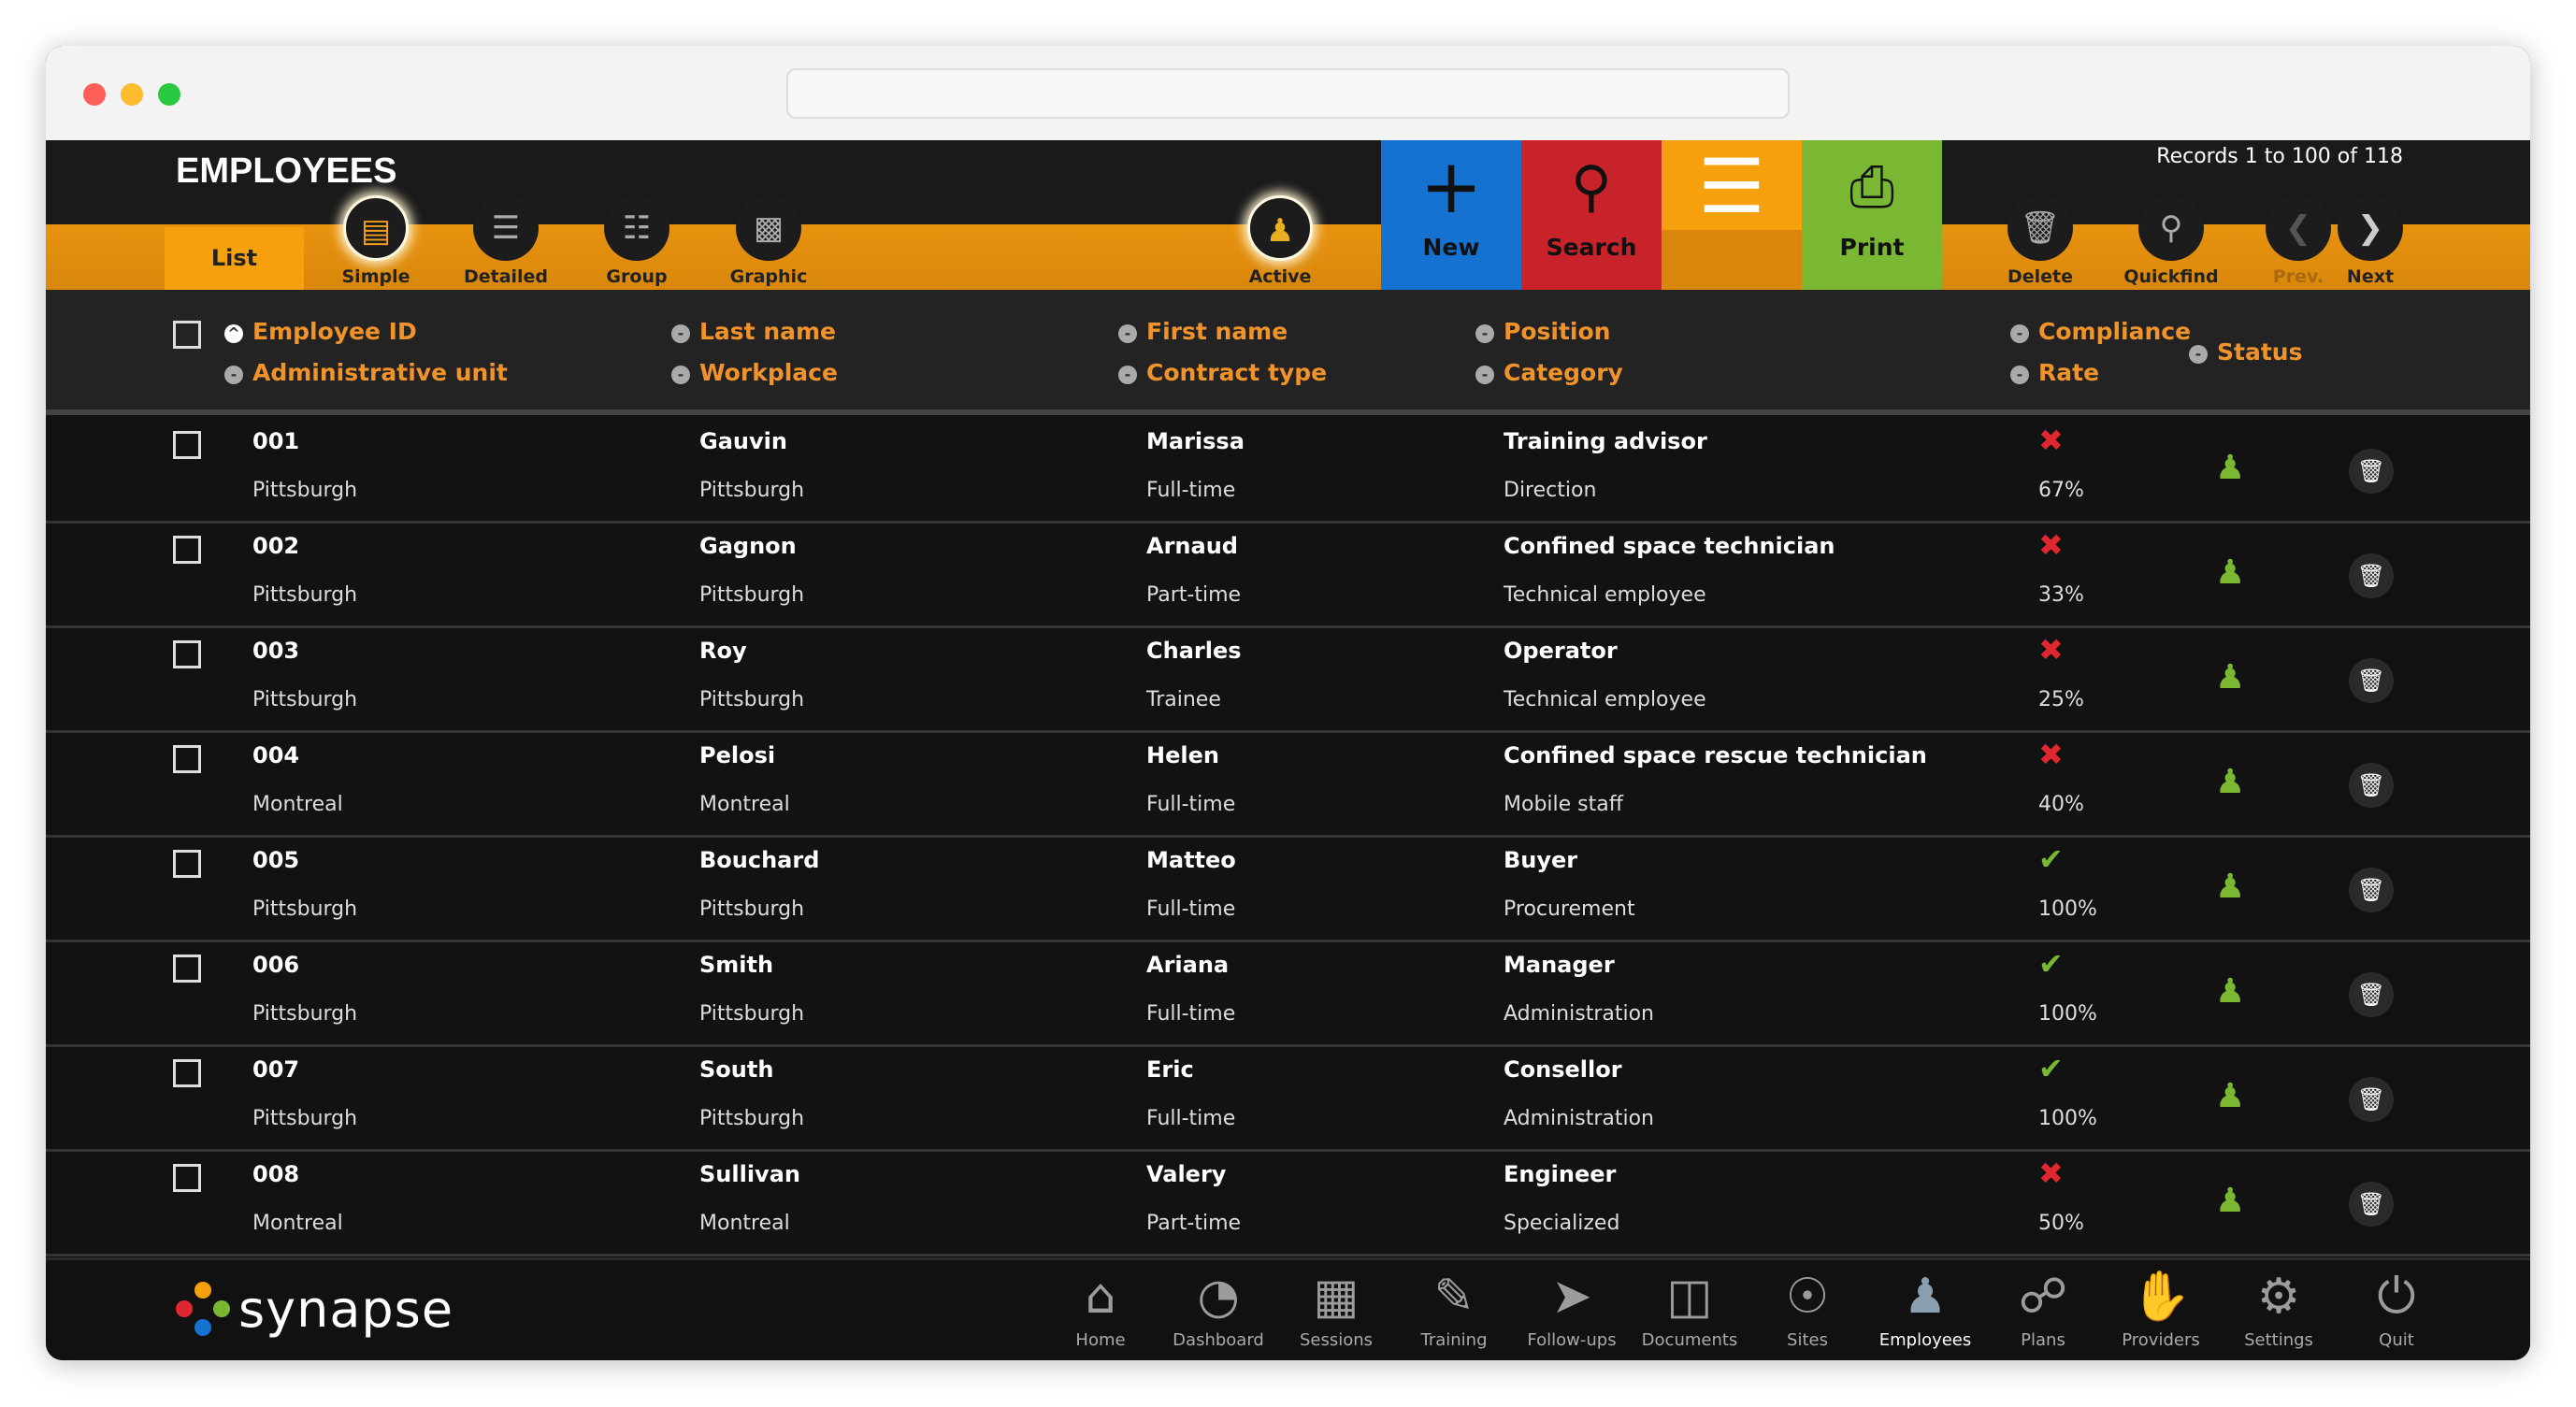 This screenshot has width=2576, height=1407. I want to click on nav-sites: ☉ Sites, so click(1808, 1306).